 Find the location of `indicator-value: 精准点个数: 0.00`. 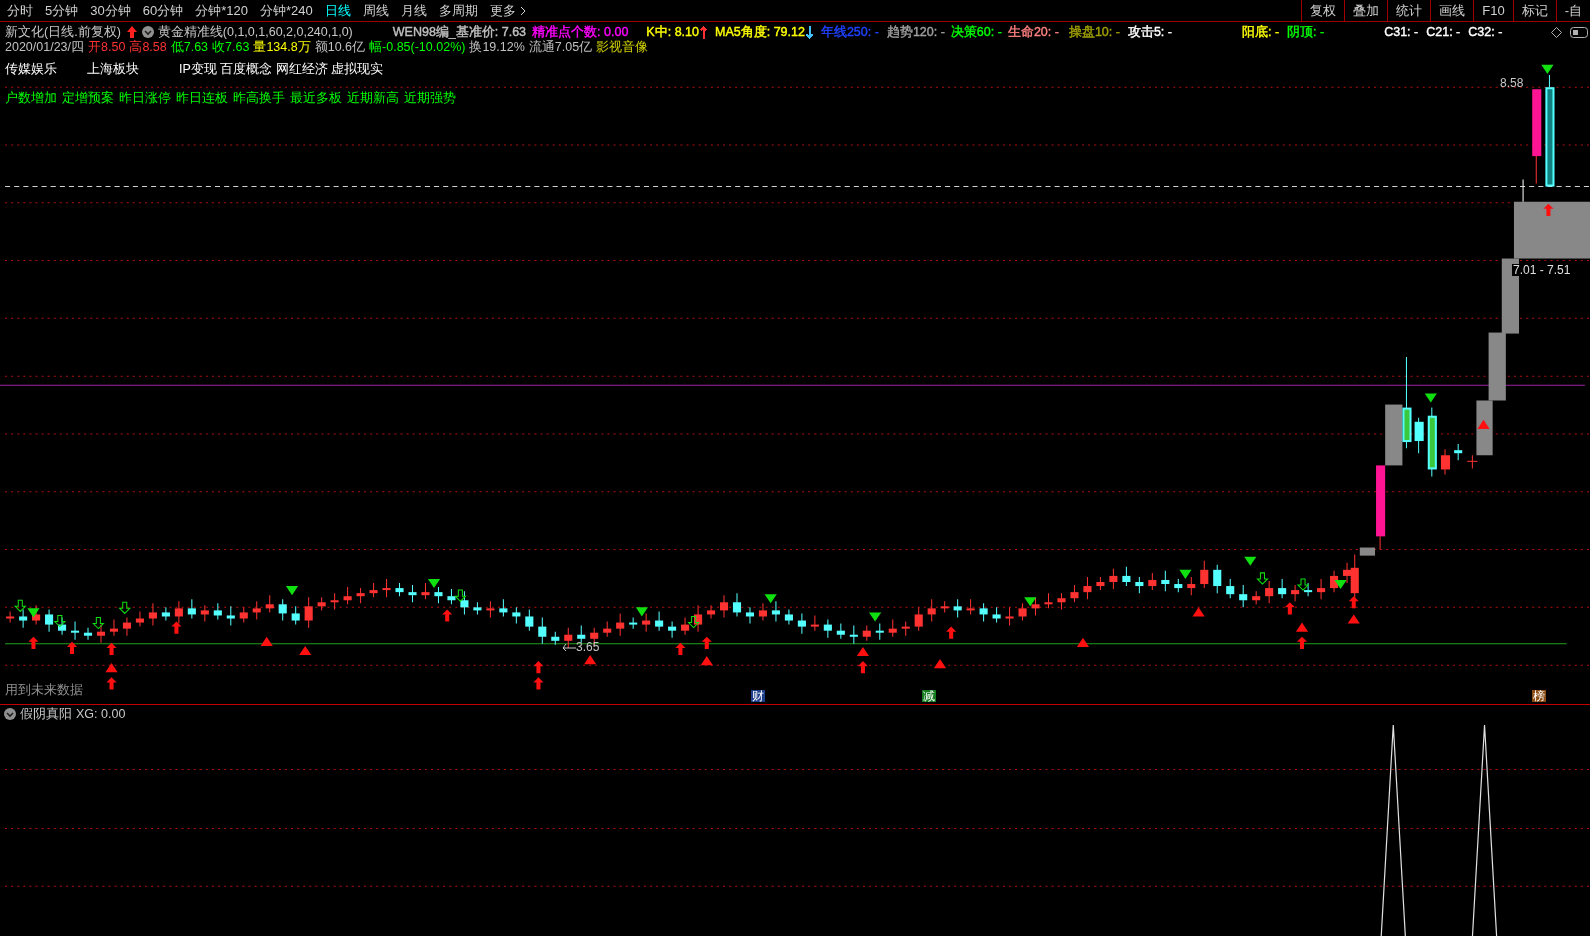

indicator-value: 精准点个数: 0.00 is located at coordinates (580, 32).